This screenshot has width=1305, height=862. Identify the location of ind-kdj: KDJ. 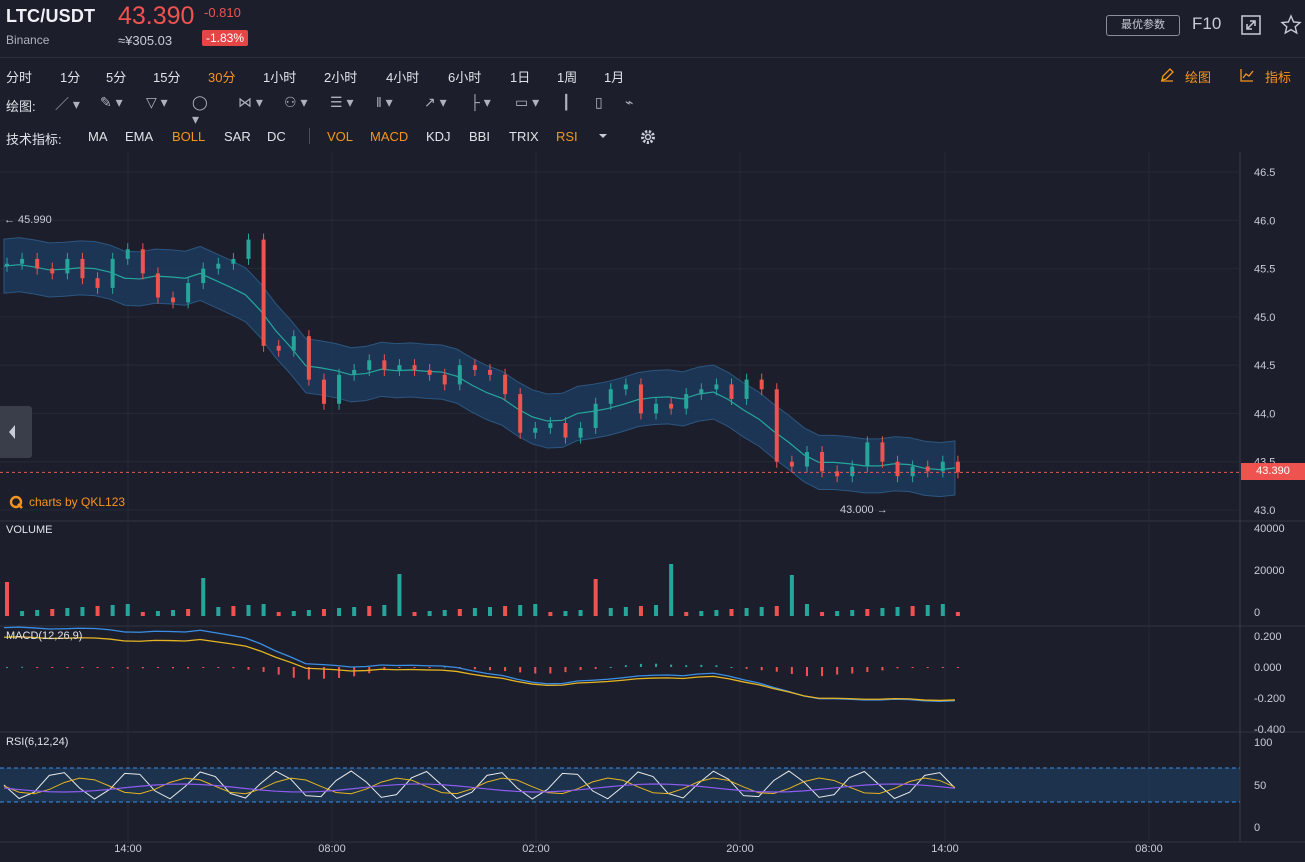
(438, 136).